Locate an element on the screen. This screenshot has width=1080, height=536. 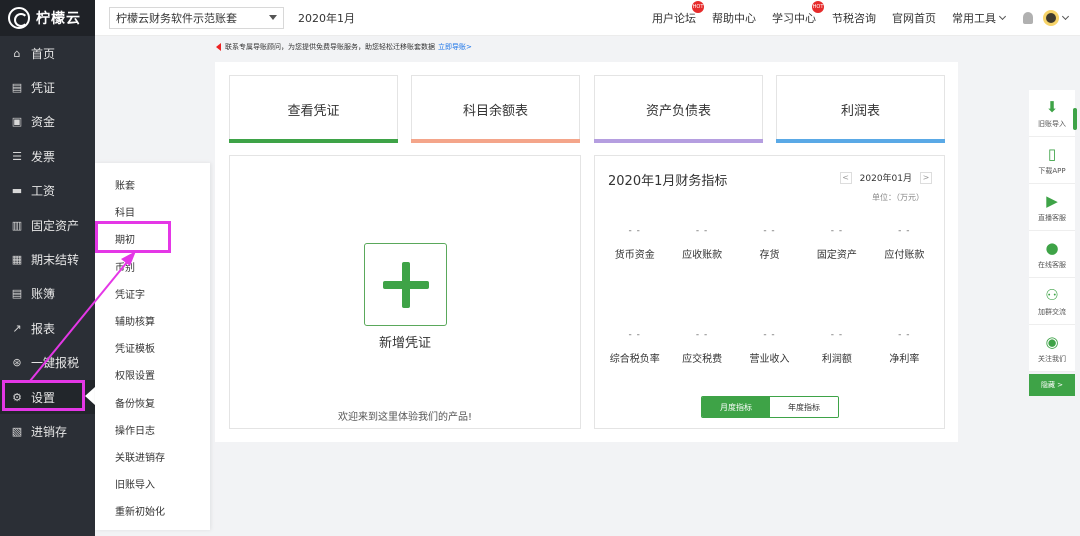
top-link-2: 学习中心 HOT is located at coordinates (798, 13).